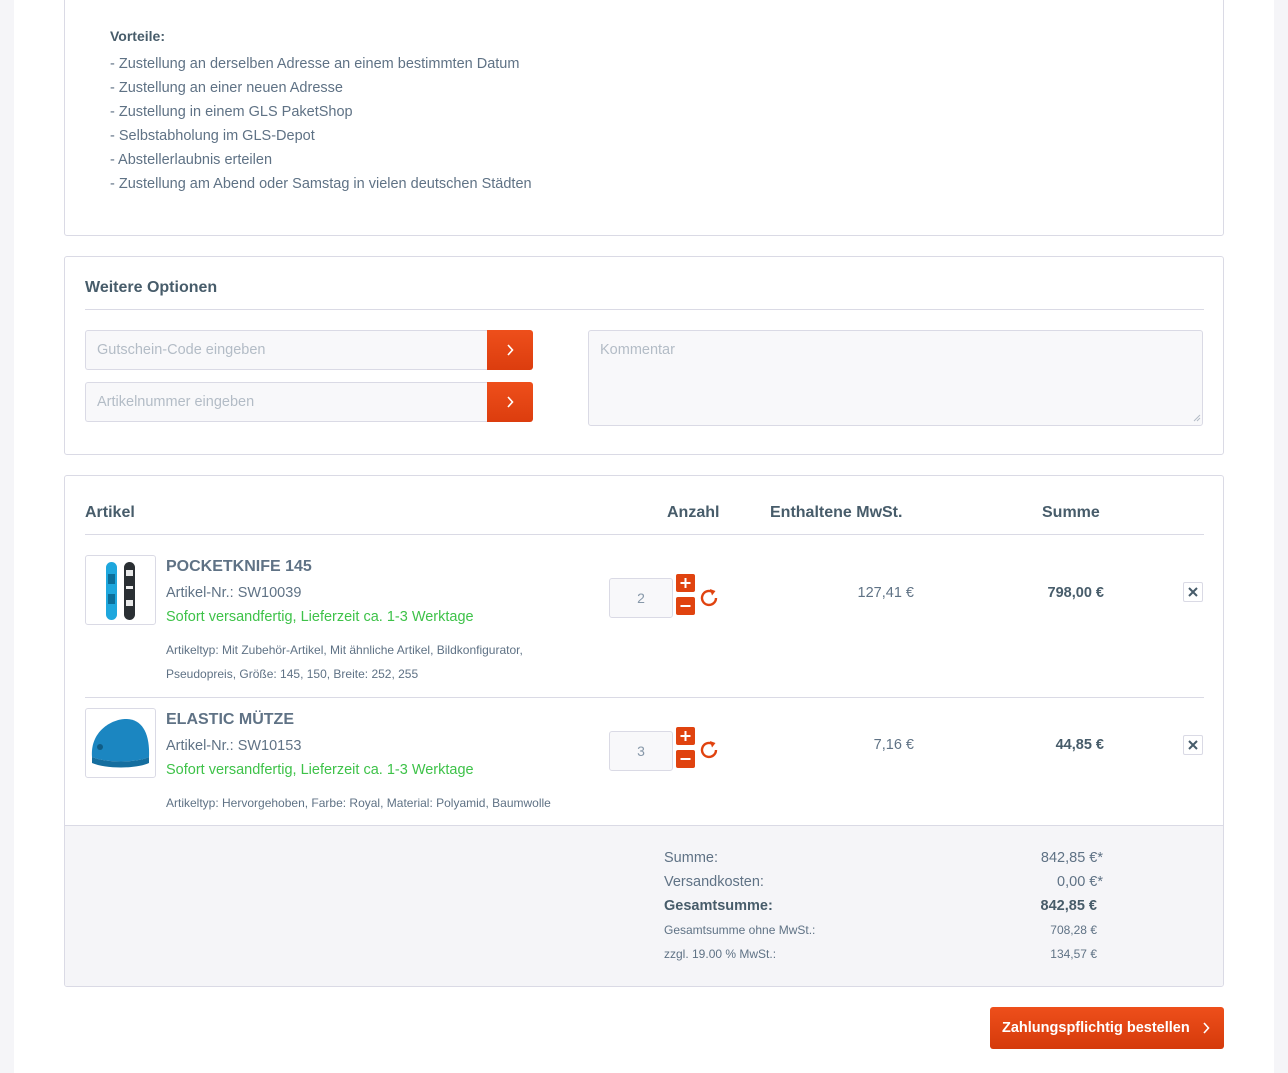 Image resolution: width=1288 pixels, height=1073 pixels. I want to click on voucher-group, so click(309, 350).